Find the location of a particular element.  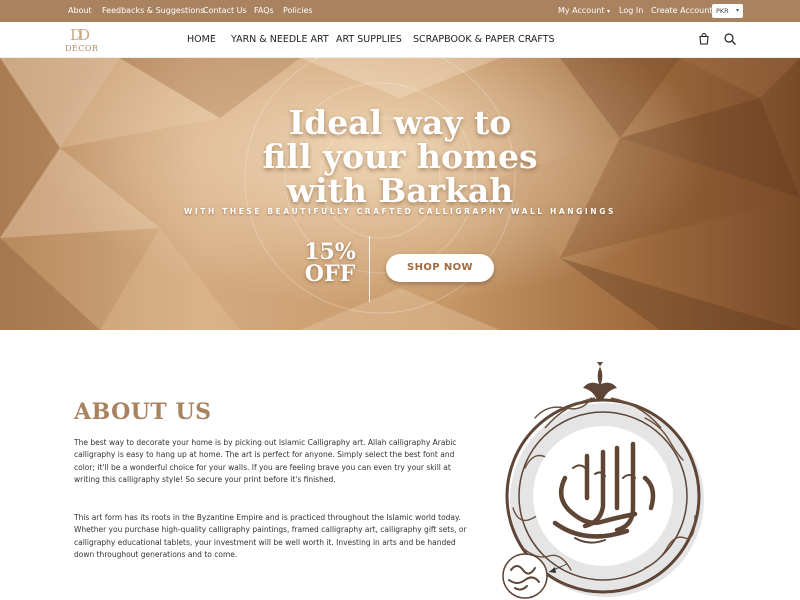

currency-select: PKR ▾ is located at coordinates (727, 11).